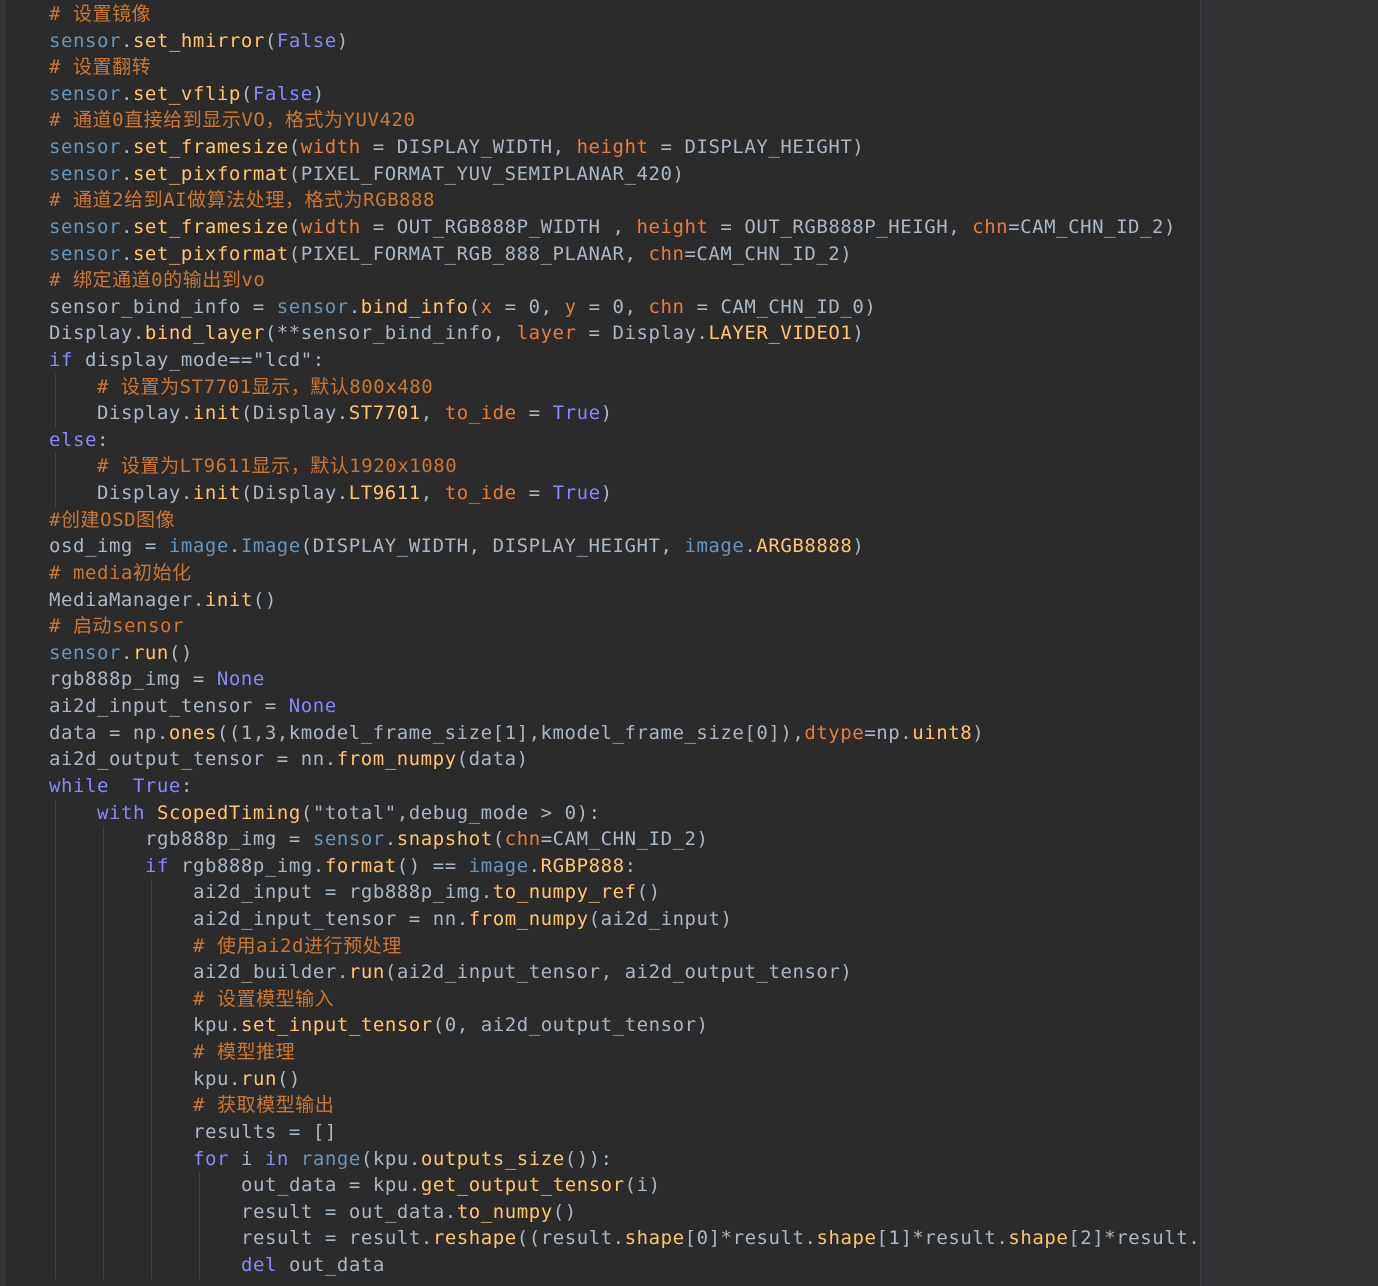  Describe the element at coordinates (187, 94) in the screenshot. I see `code-line: sensor.set_vflip(False)` at that location.